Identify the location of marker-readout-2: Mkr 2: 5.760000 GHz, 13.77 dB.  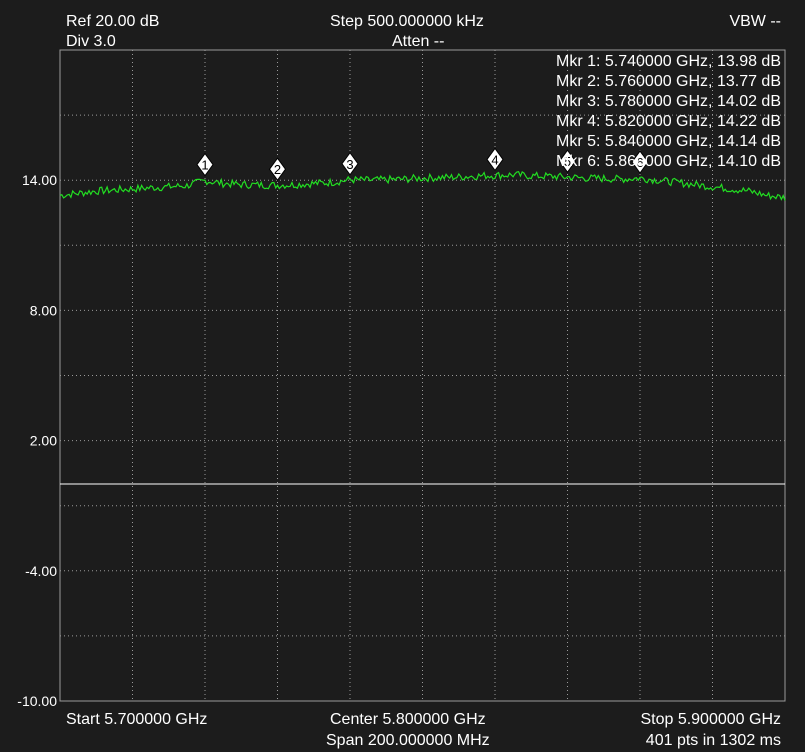
(668, 81).